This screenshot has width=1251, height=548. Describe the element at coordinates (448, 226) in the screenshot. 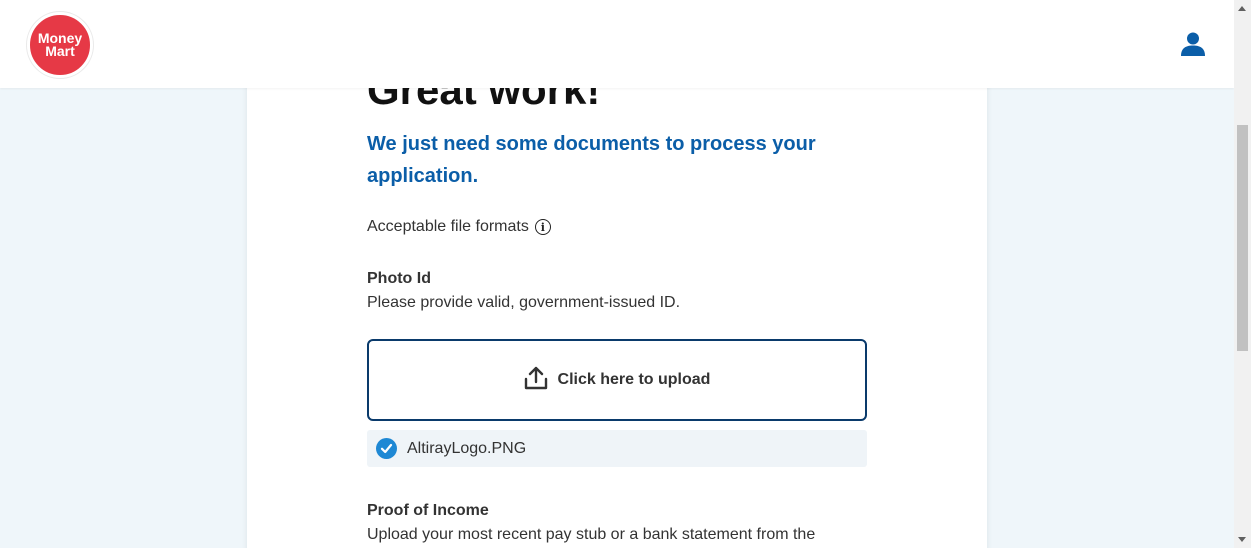

I see `file-formats-label: Acceptable file formats` at that location.